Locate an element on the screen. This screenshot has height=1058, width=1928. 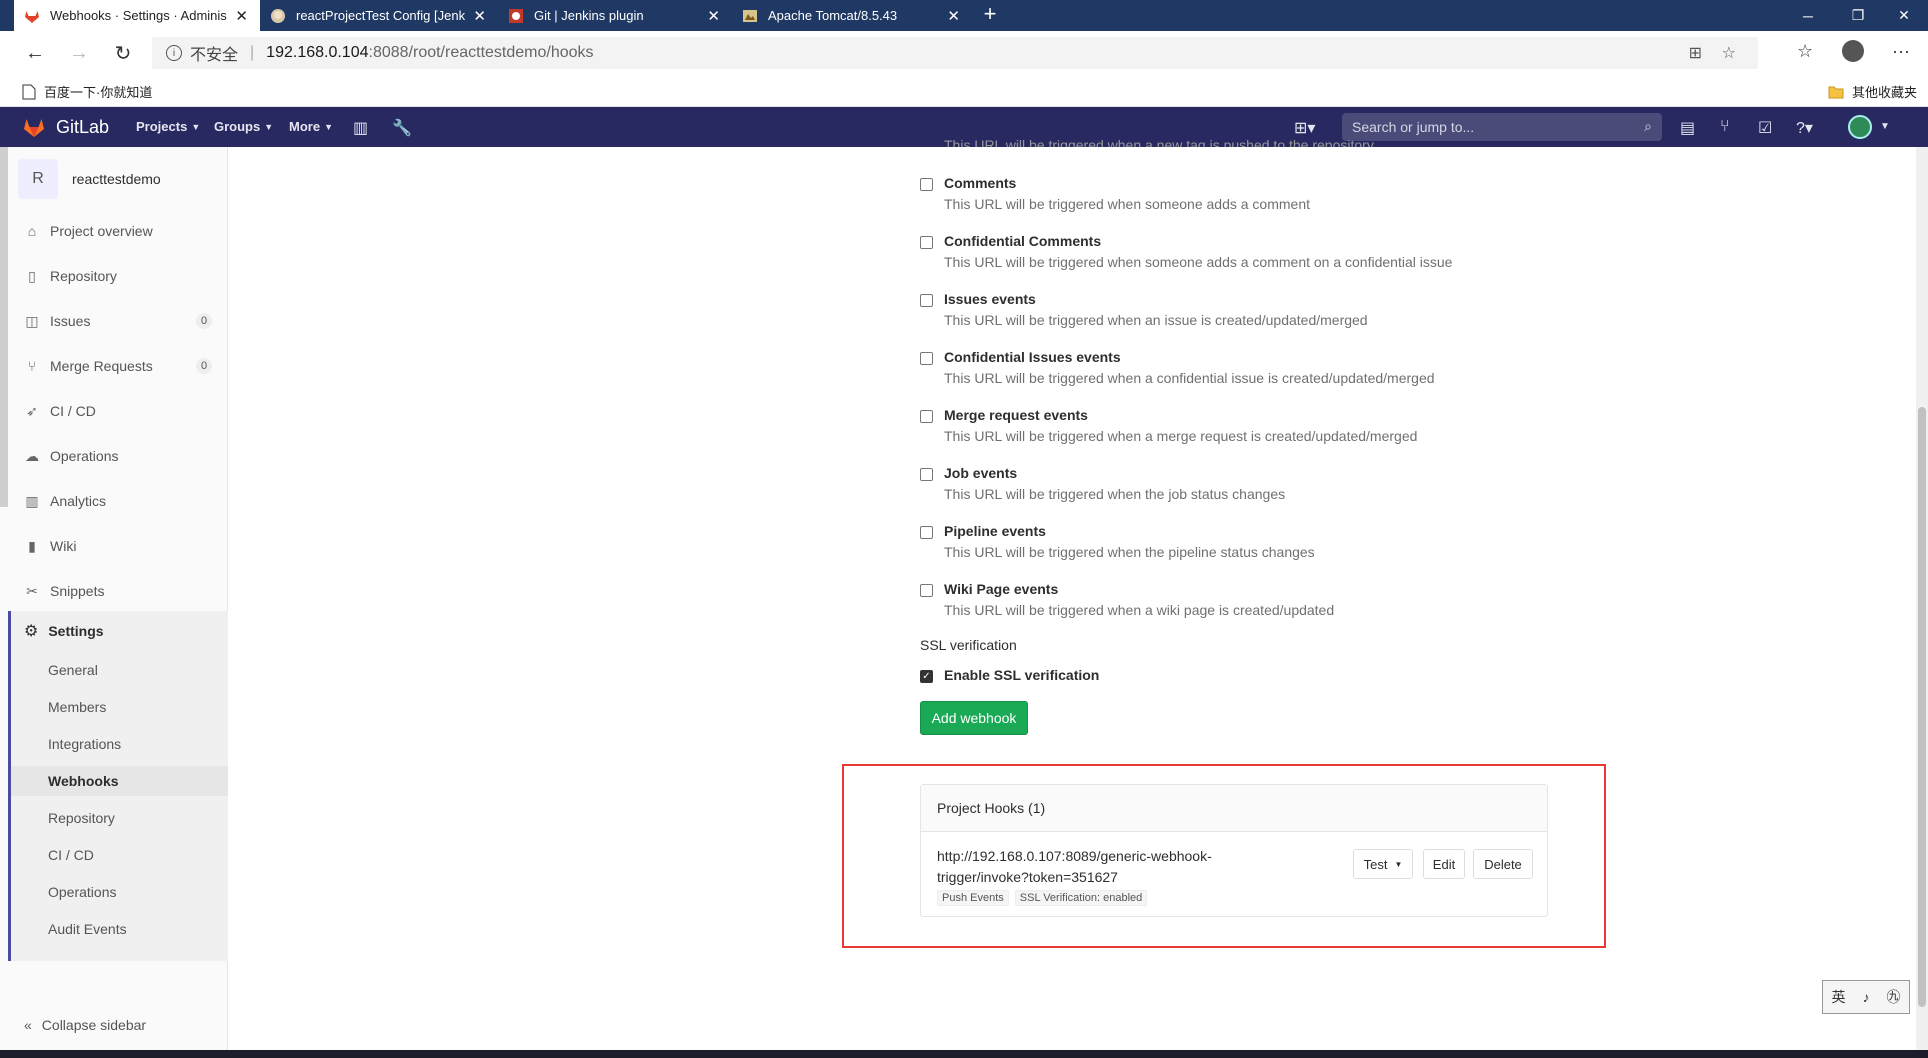
sidebar-item-project-overview: ⌂ Project overview is located at coordinates (114, 231).